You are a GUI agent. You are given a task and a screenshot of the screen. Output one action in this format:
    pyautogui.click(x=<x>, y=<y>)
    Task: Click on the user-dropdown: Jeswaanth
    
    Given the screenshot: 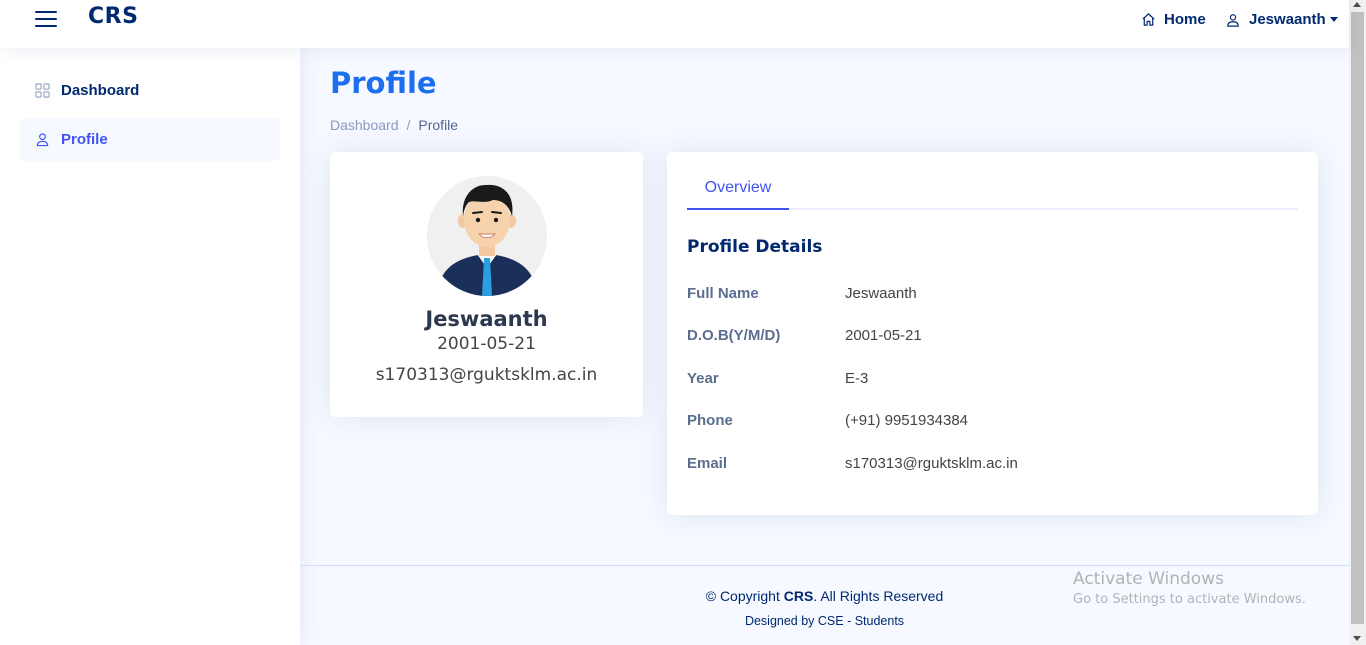 What is the action you would take?
    pyautogui.click(x=1282, y=19)
    